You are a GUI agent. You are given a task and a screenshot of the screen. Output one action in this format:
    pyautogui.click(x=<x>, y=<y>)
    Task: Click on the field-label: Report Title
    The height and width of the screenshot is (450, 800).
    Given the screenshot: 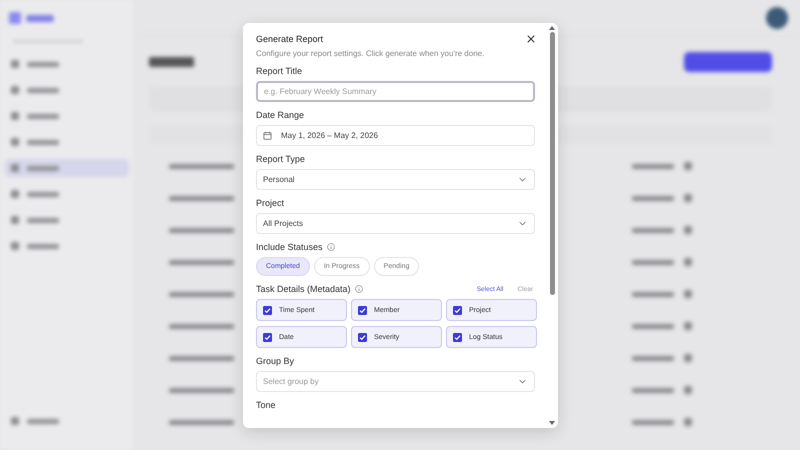 What is the action you would take?
    pyautogui.click(x=279, y=71)
    